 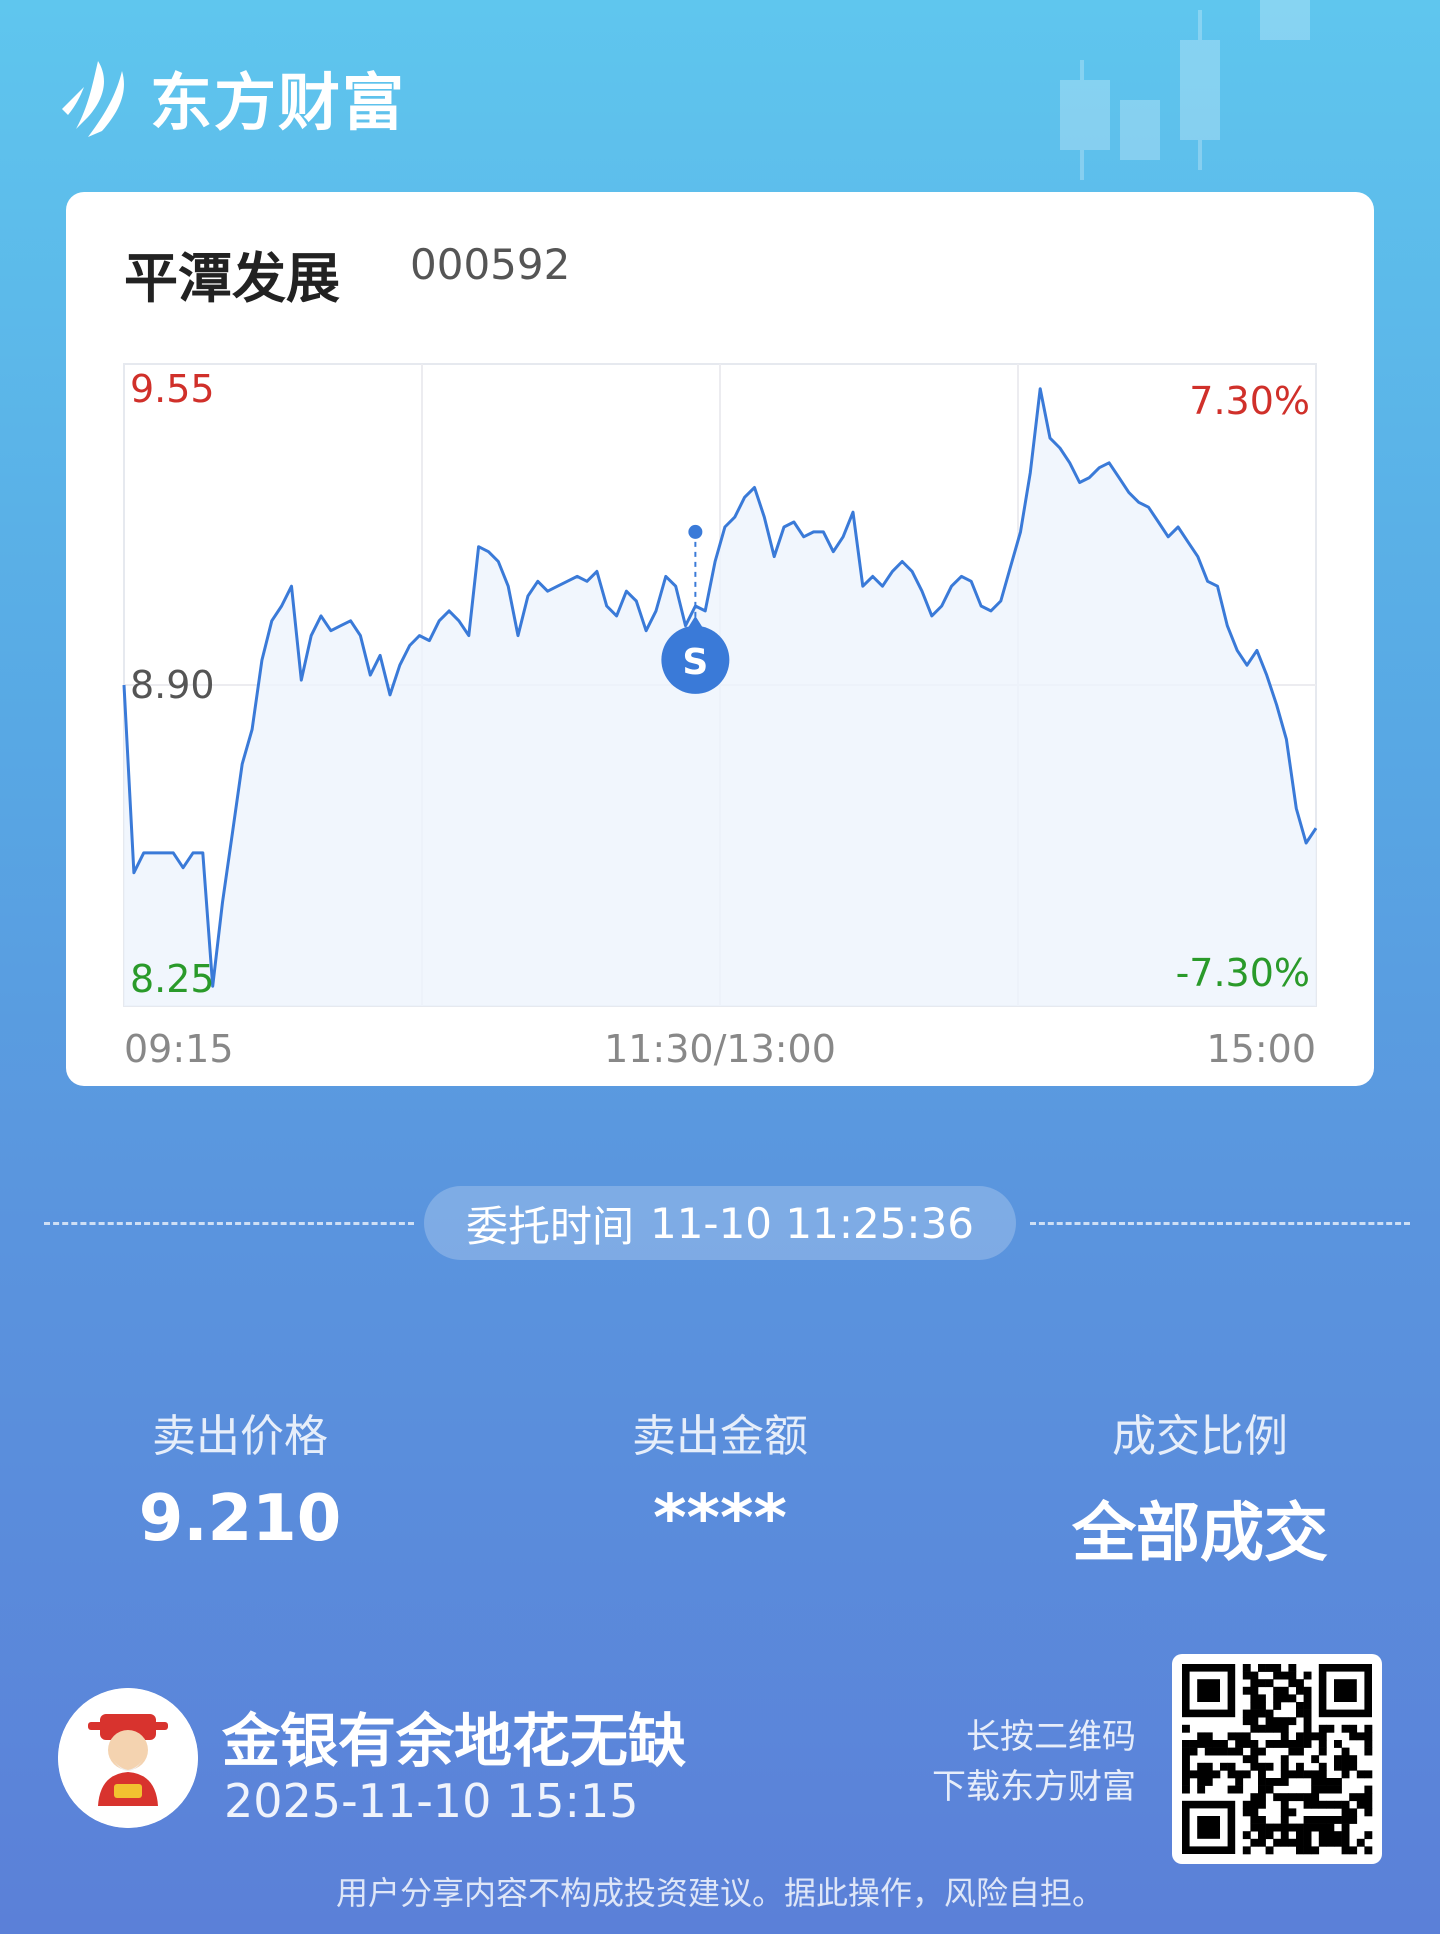 I want to click on slogan: 金银有余地花无缺, so click(x=454, y=1741).